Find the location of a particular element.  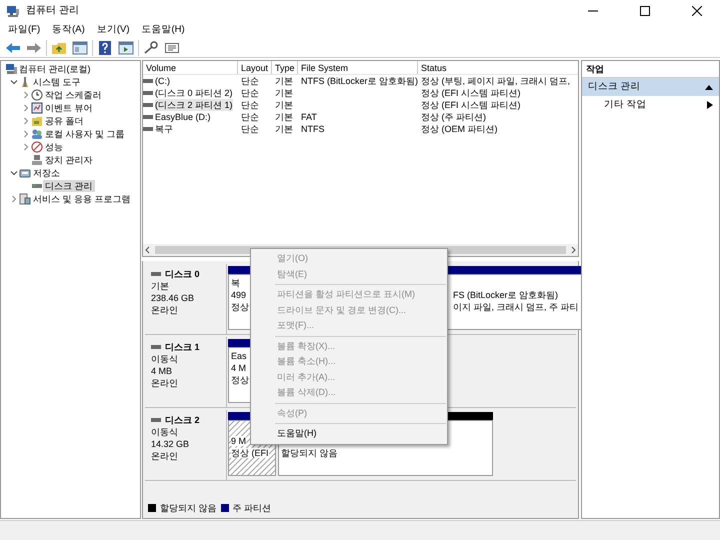

partition-info: 정상 (EFI is located at coordinates (249, 453).